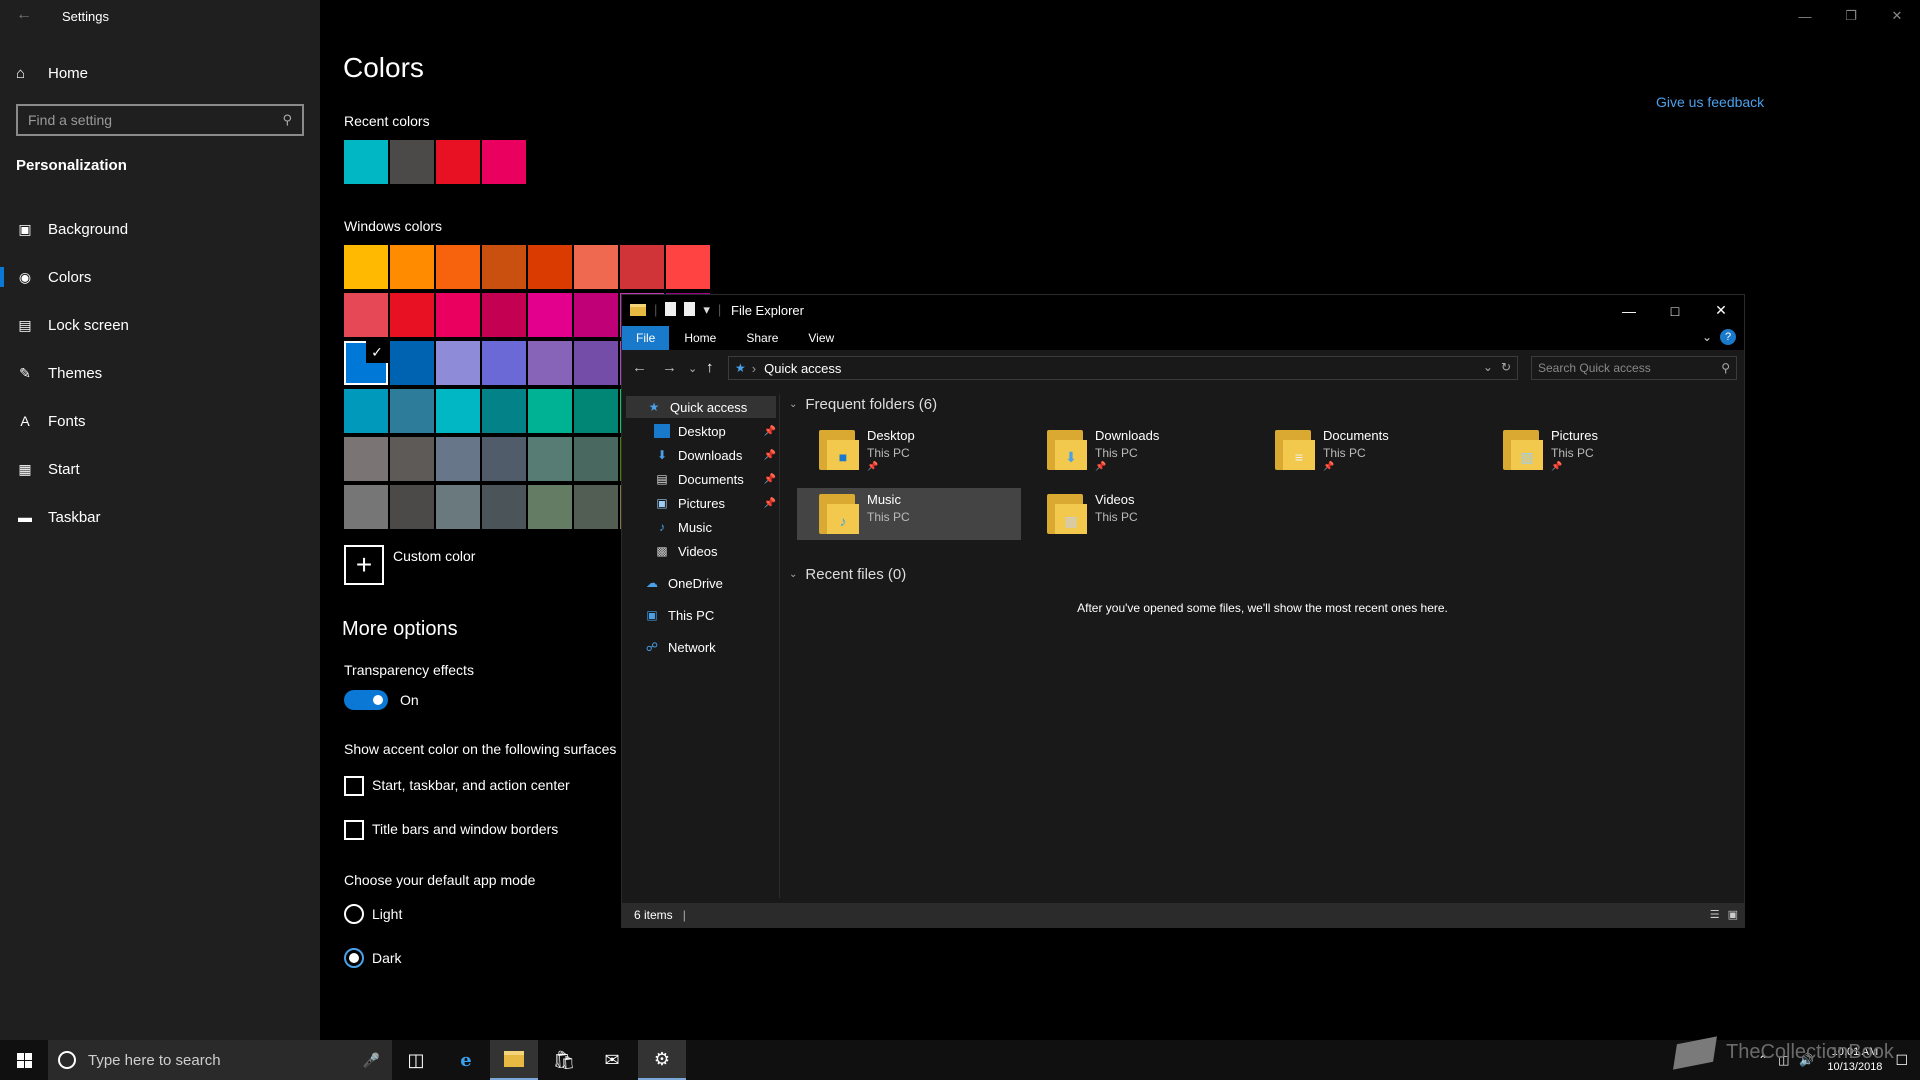 The width and height of the screenshot is (1920, 1080). What do you see at coordinates (1851, 16) in the screenshot?
I see `restore-icon: ❐` at bounding box center [1851, 16].